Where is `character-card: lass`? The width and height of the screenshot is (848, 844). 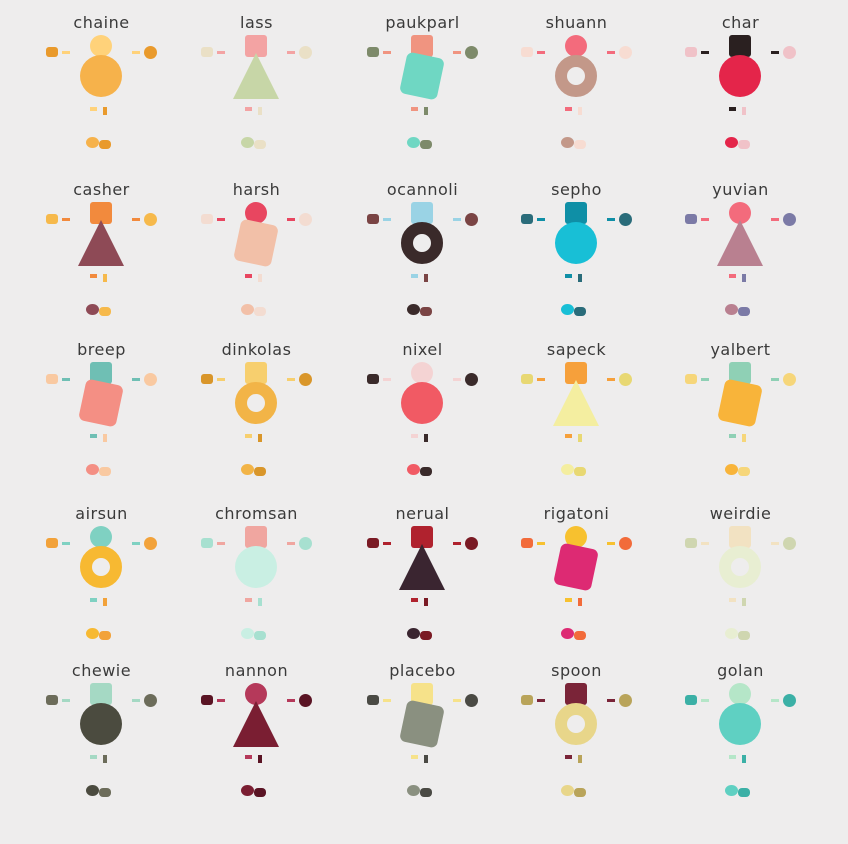 character-card: lass is located at coordinates (256, 83).